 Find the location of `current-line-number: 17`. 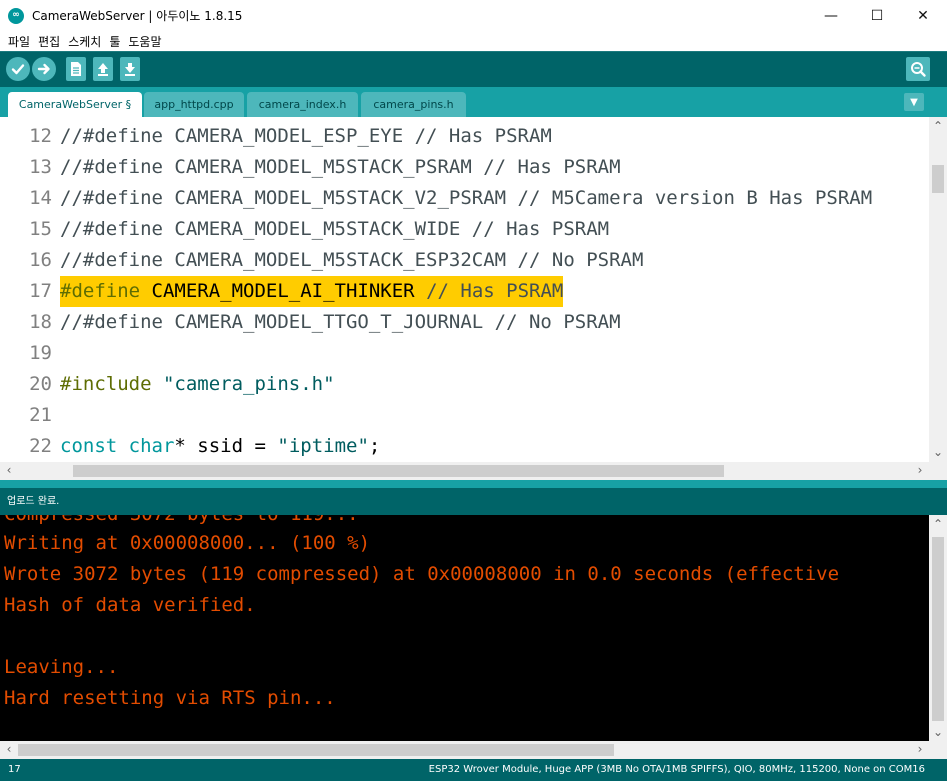

current-line-number: 17 is located at coordinates (14, 769).